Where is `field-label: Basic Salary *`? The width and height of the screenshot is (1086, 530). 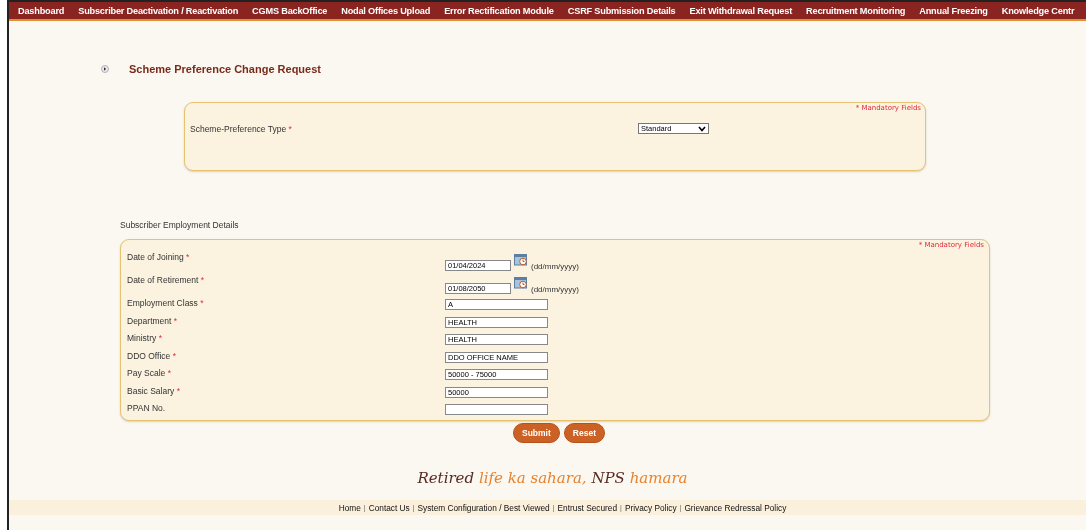 field-label: Basic Salary * is located at coordinates (154, 391).